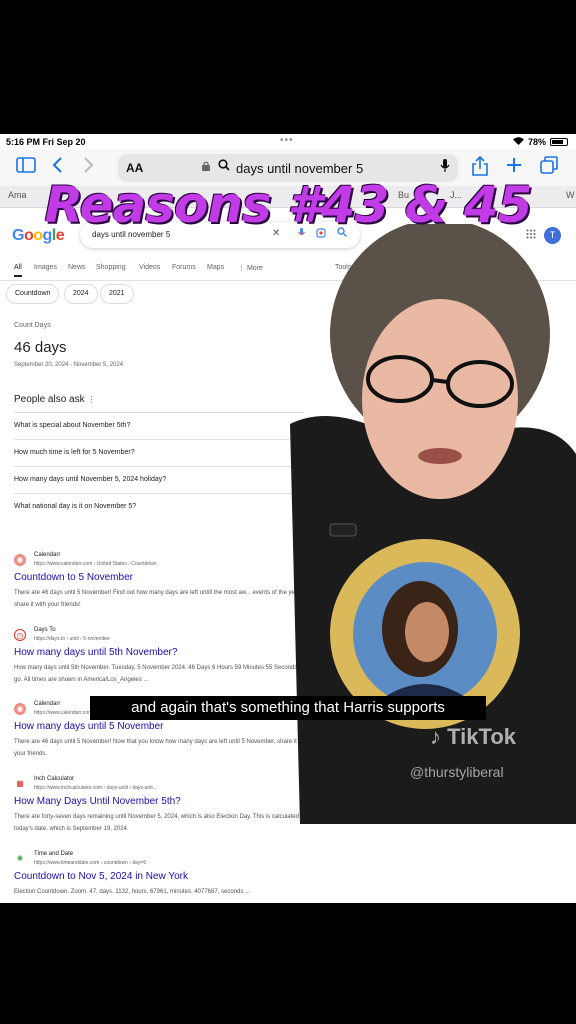  What do you see at coordinates (536, 142) in the screenshot?
I see `battery-percent: 78%` at bounding box center [536, 142].